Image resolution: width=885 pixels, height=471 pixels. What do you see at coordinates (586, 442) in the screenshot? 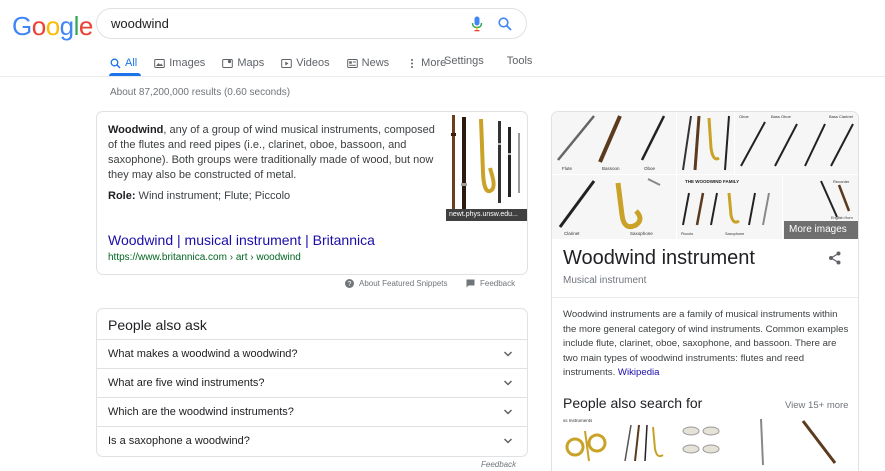
I see `pasf-thumb-brass: ss Instruments` at bounding box center [586, 442].